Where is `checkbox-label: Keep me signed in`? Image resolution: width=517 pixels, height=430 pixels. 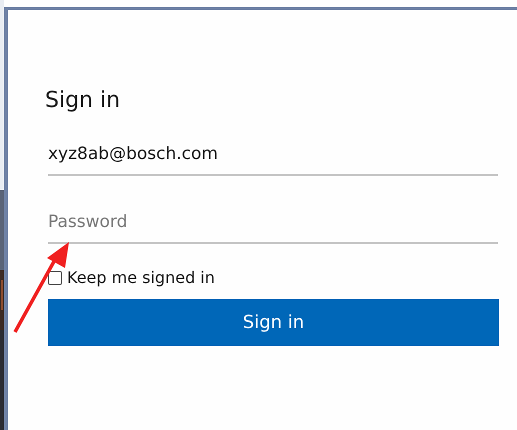 checkbox-label: Keep me signed in is located at coordinates (141, 277).